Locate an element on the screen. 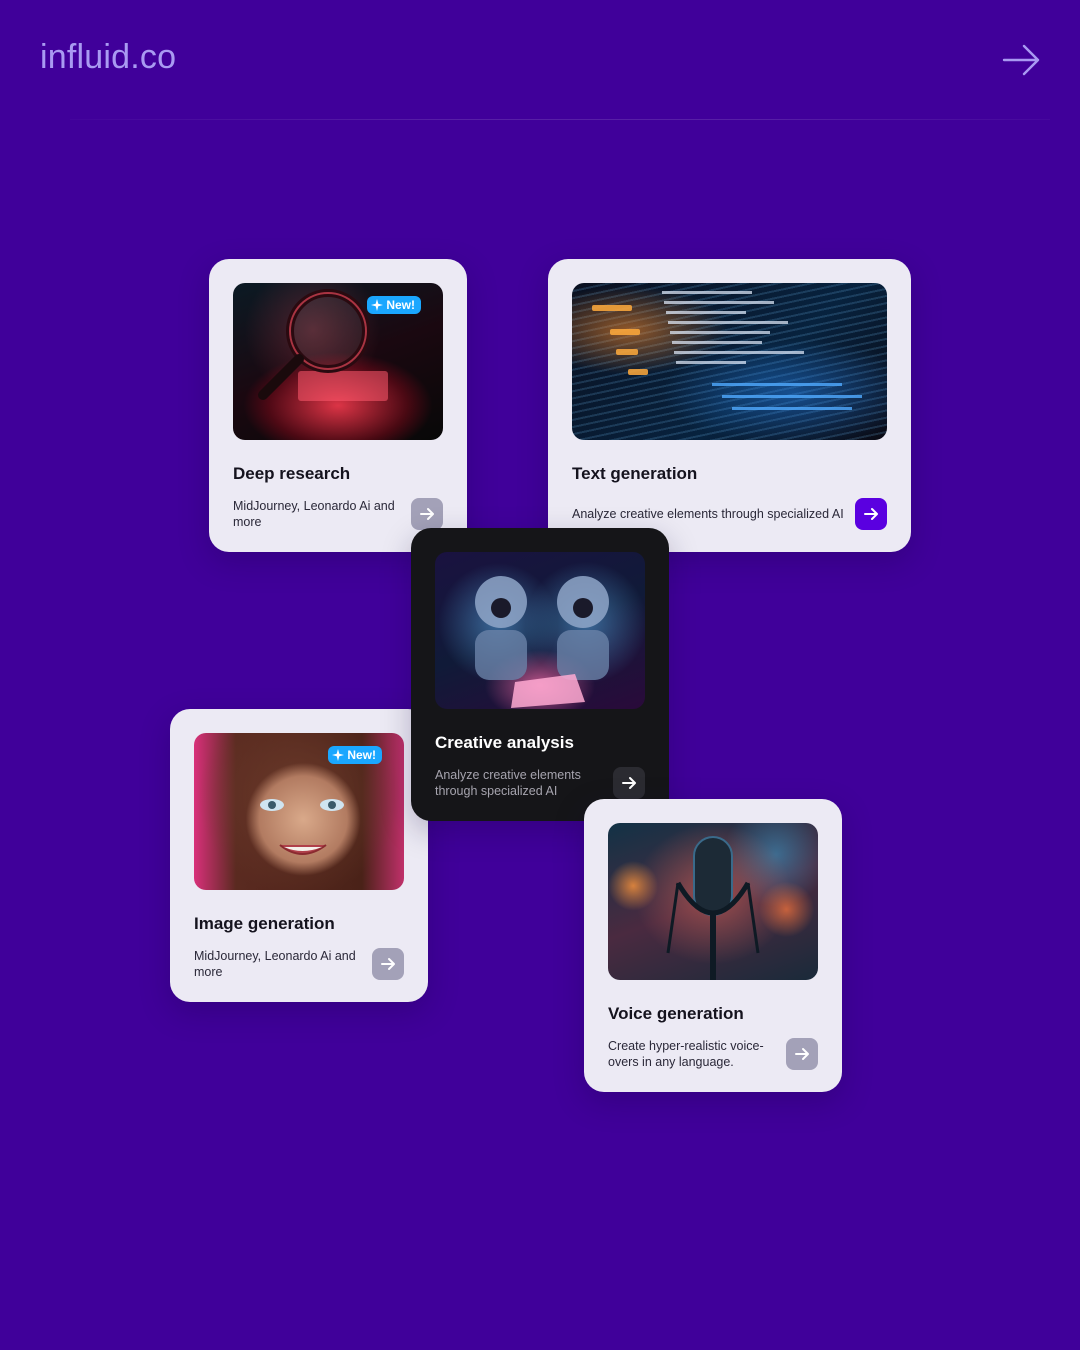 The width and height of the screenshot is (1080, 1350). card-title: Image generation is located at coordinates (264, 923).